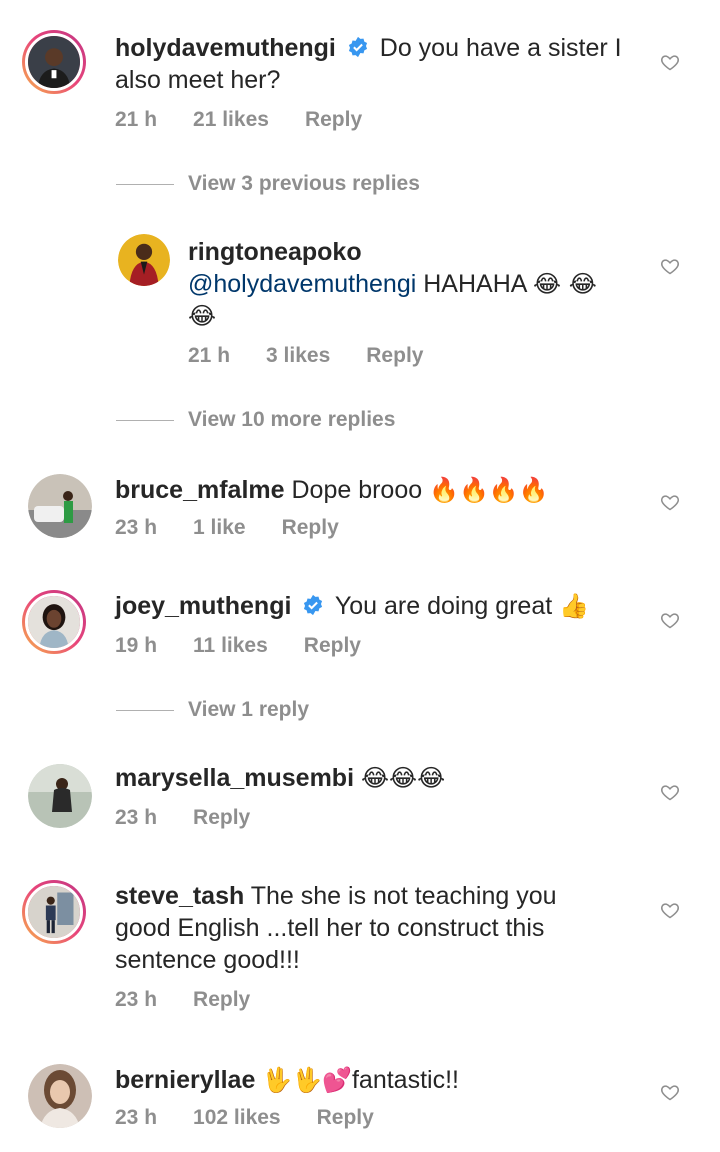 The width and height of the screenshot is (720, 1152). I want to click on timestamp: 19 h, so click(136, 645).